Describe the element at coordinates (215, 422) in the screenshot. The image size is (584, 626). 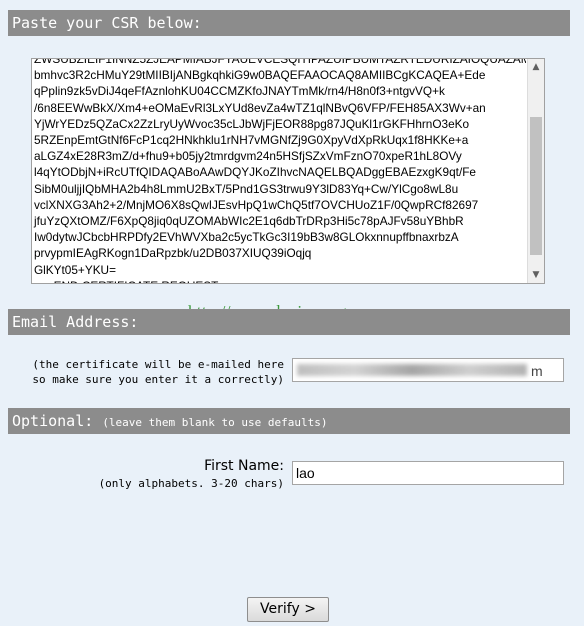
I see `optional-section-hint: (leave them blank to use defaults)` at that location.